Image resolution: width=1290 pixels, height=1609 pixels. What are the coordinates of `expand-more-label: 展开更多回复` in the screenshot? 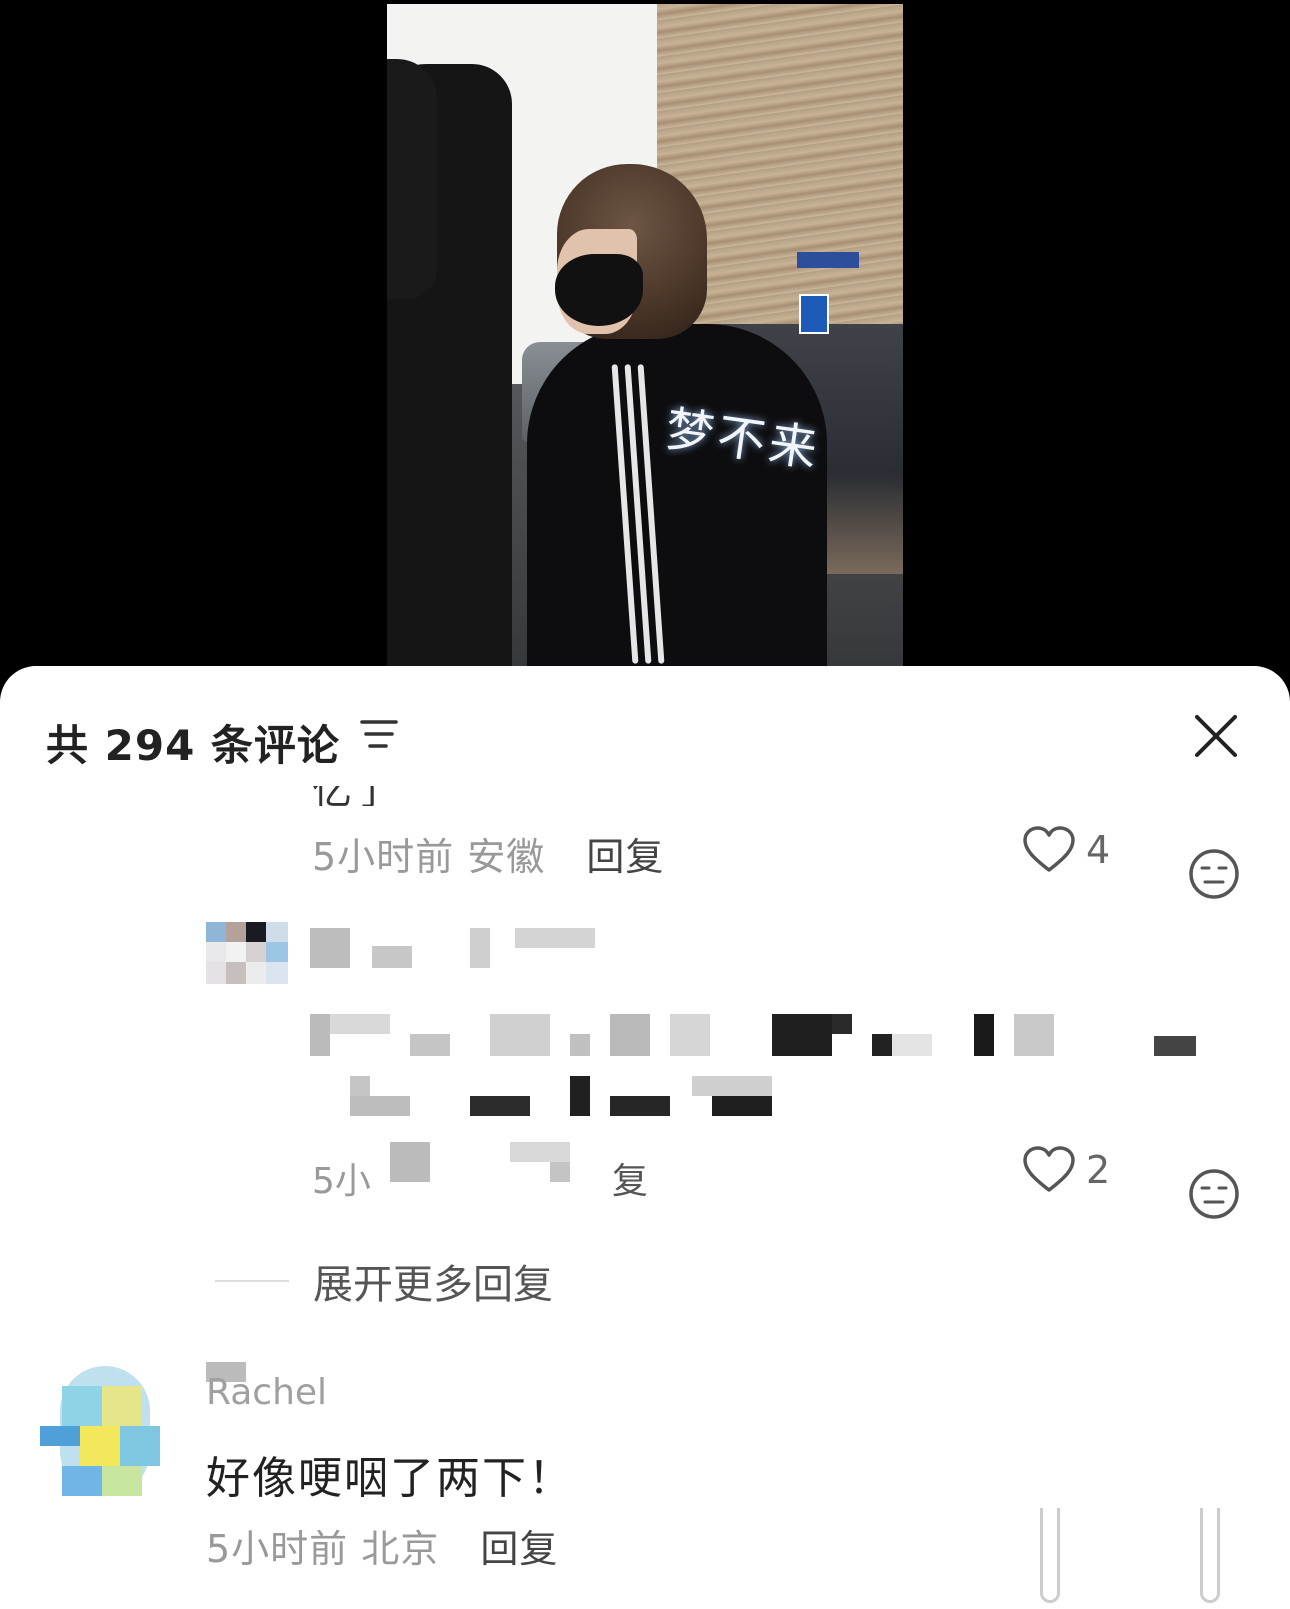 It's located at (433, 1281).